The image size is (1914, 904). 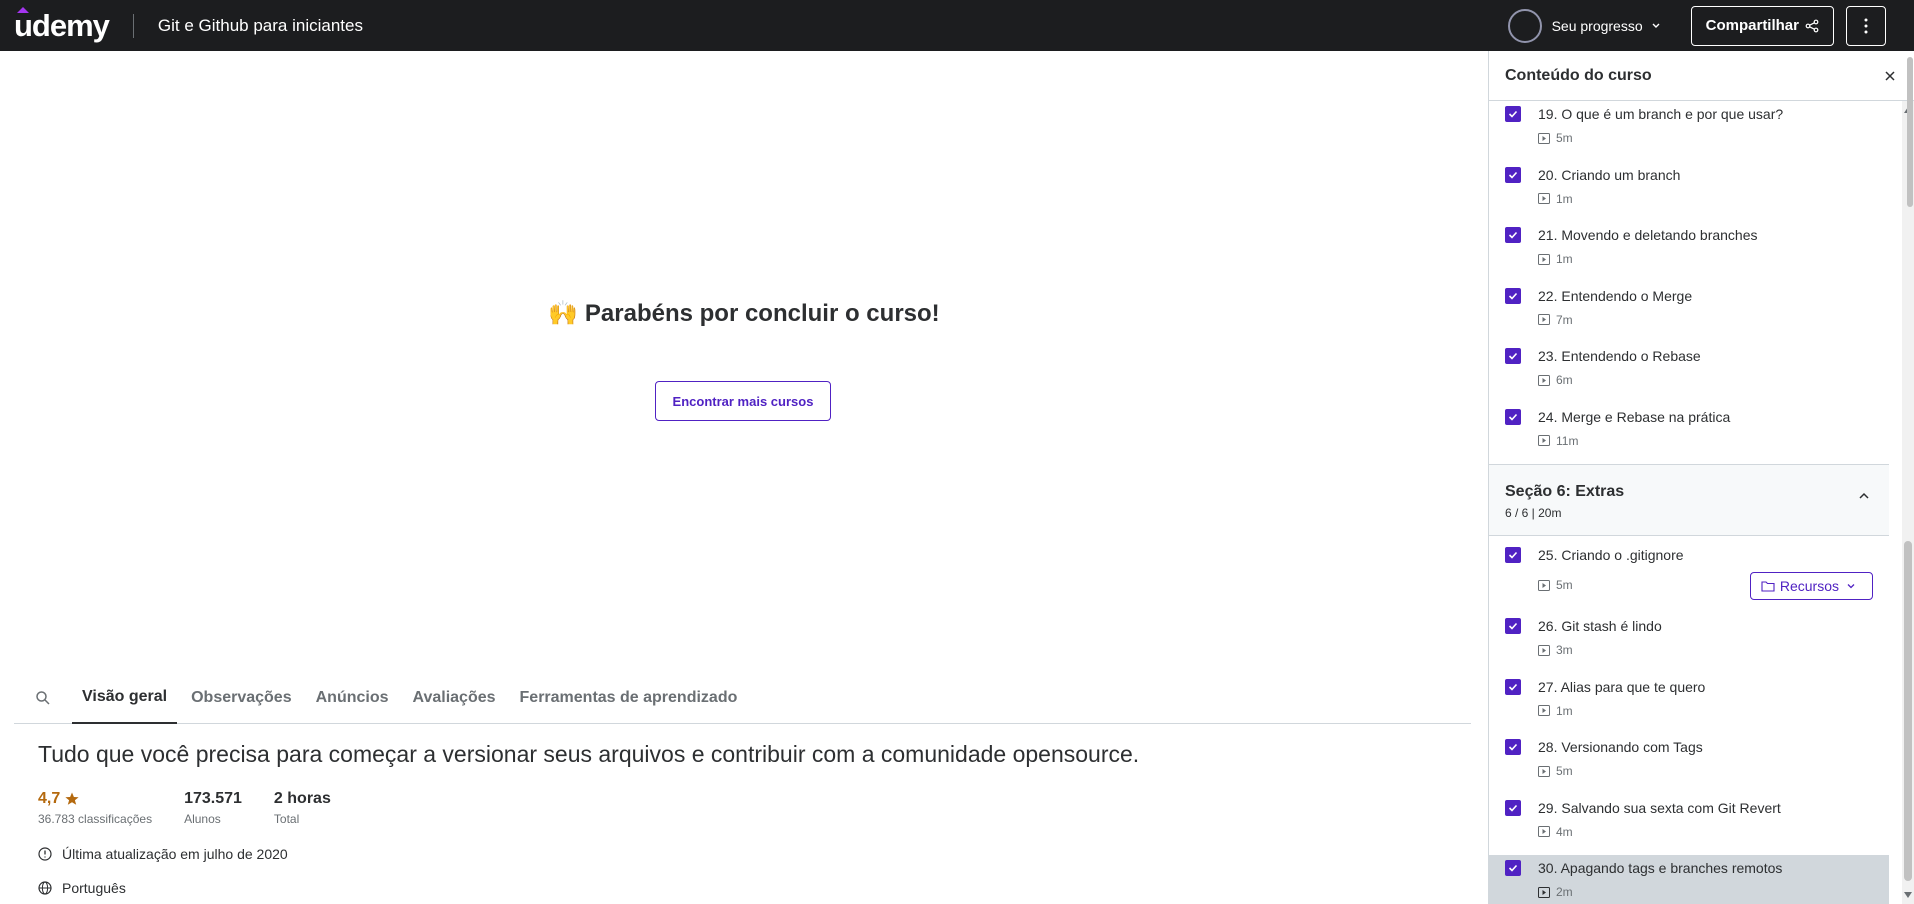 I want to click on lecture-item-27: 27. Alias para que te quero 1m, so click(x=1689, y=704).